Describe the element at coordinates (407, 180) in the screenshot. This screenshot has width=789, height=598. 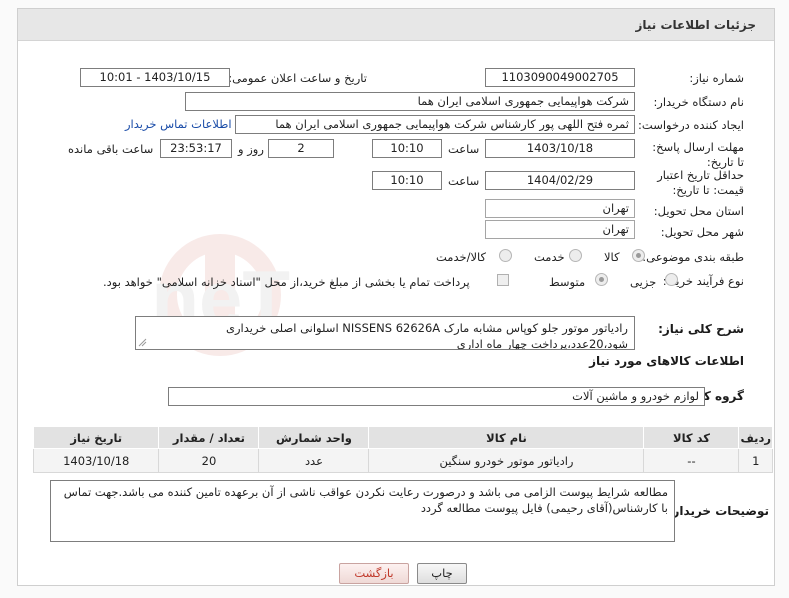
I see `price-validity-time-field: 10:10` at that location.